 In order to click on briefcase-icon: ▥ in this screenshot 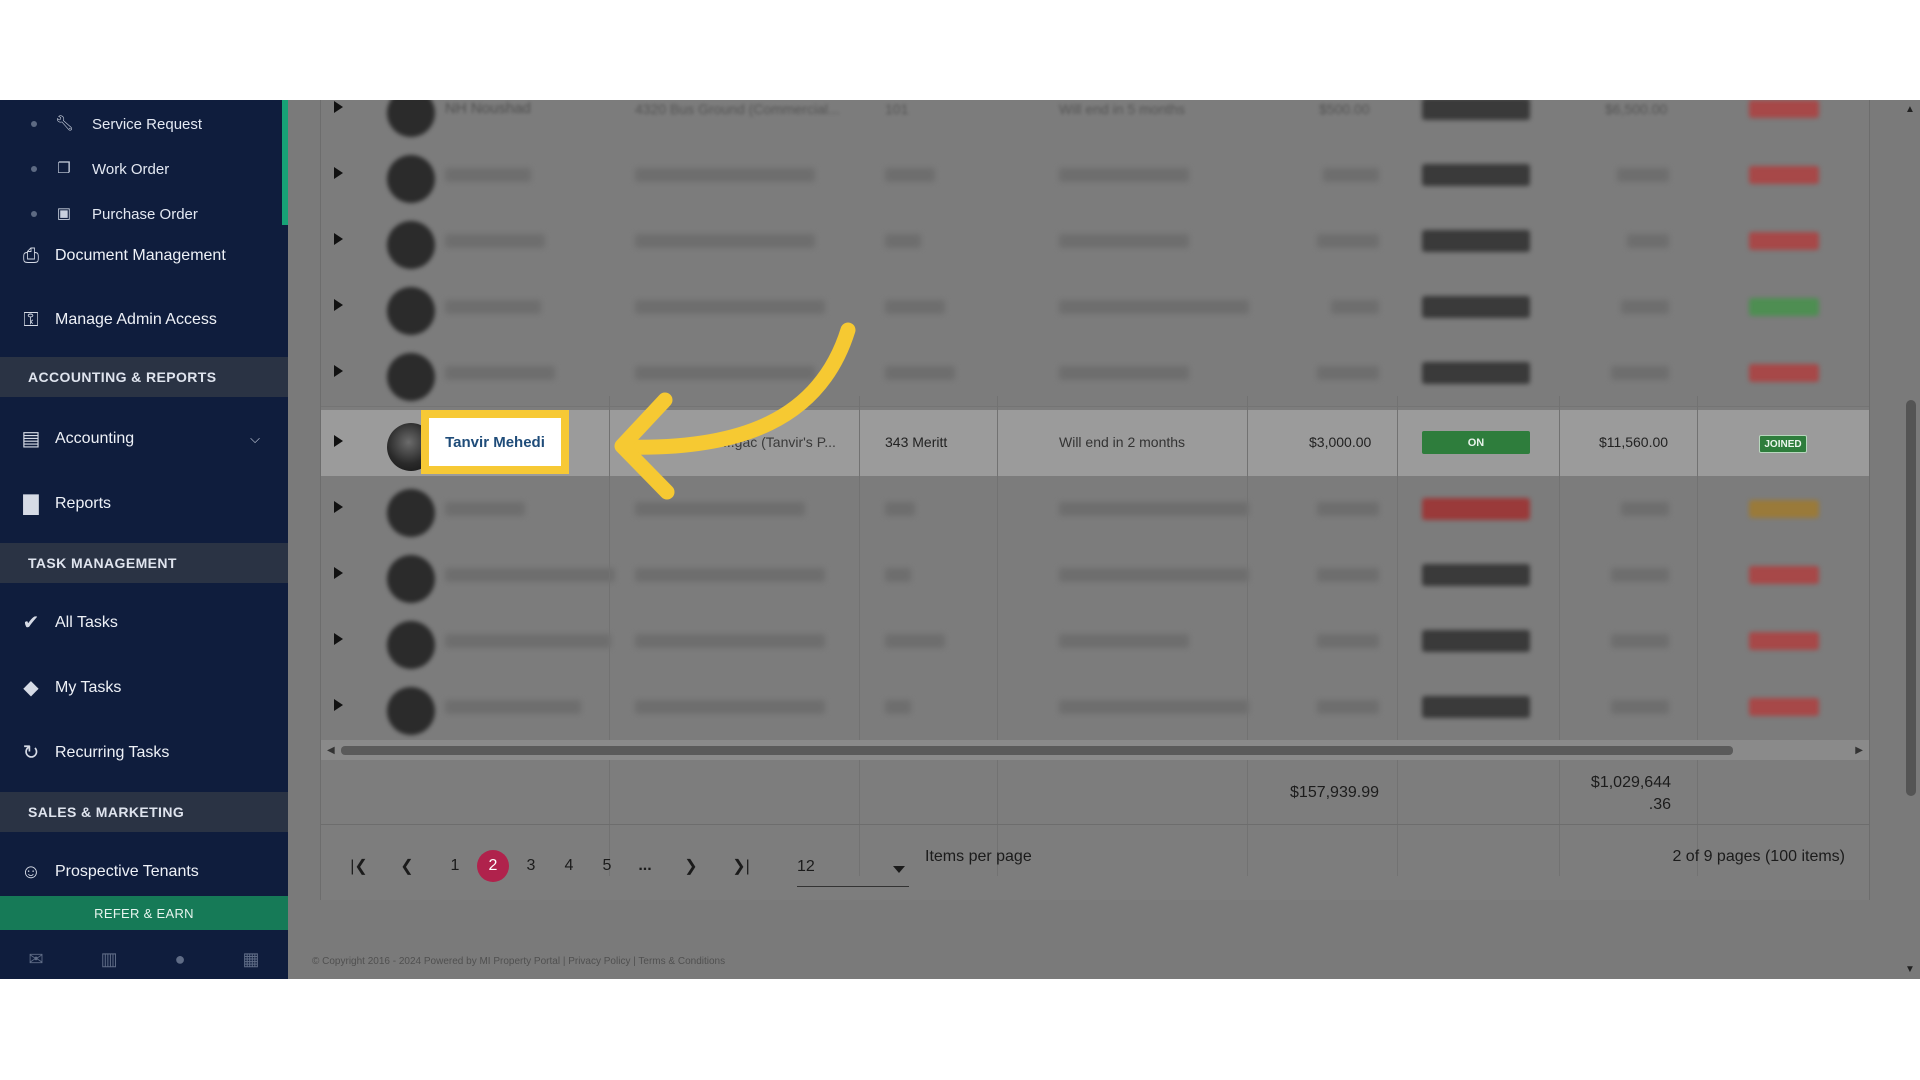, I will do `click(109, 959)`.